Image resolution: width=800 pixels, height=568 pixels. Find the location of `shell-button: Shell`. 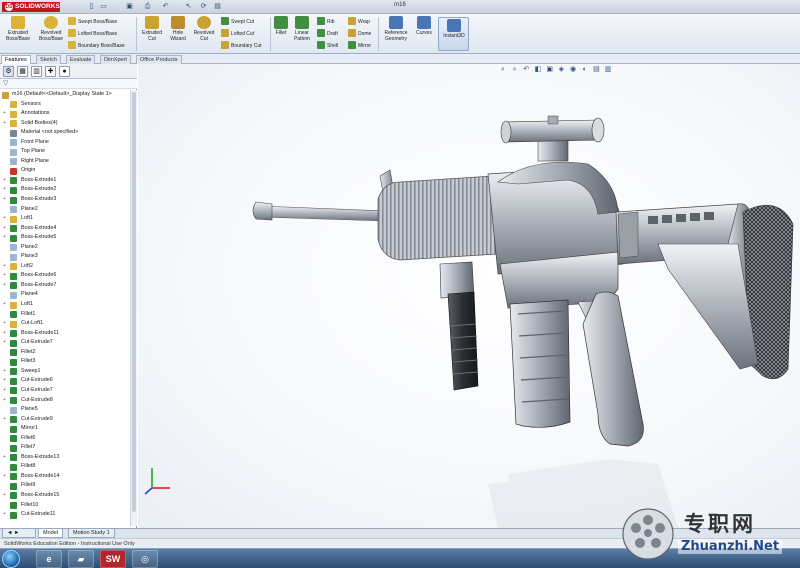

shell-button: Shell is located at coordinates (327, 46).